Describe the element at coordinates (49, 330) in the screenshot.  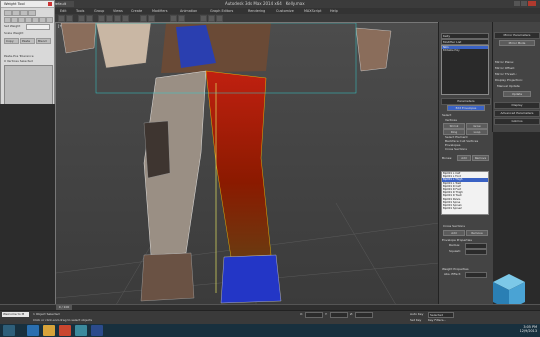
I see `explorer-icon` at that location.